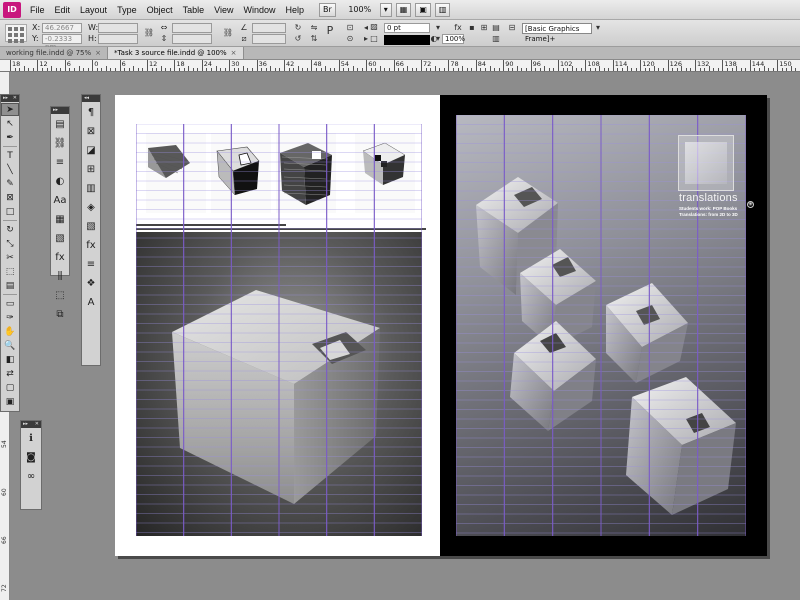  I want to click on stroke-swatch-icon: □, so click(374, 39).